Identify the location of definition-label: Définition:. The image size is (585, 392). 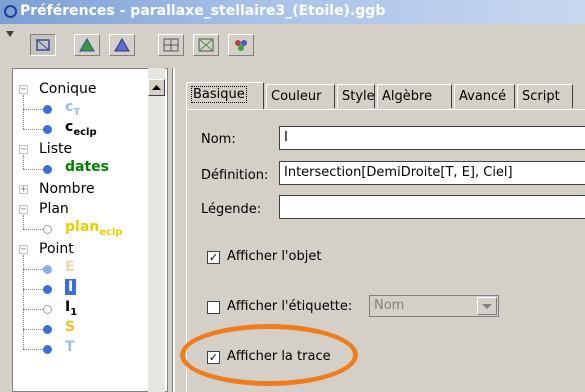
(235, 175).